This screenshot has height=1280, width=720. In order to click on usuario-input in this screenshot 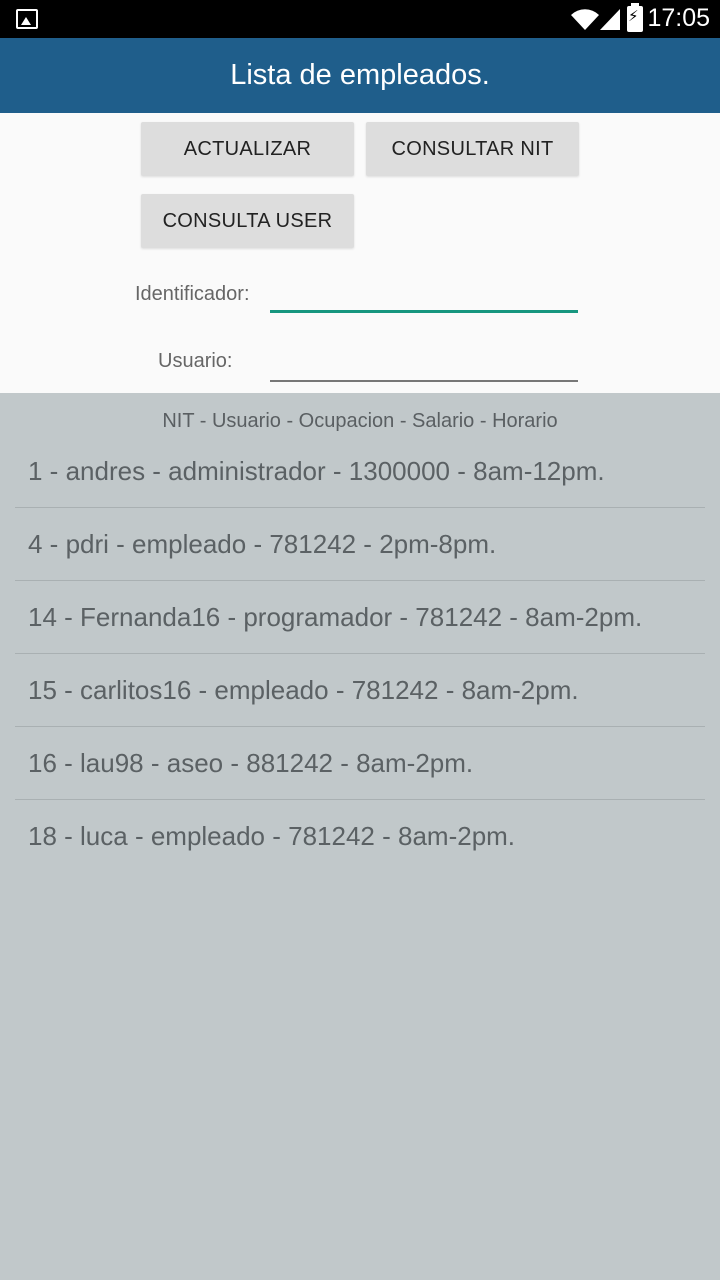, I will do `click(424, 362)`.